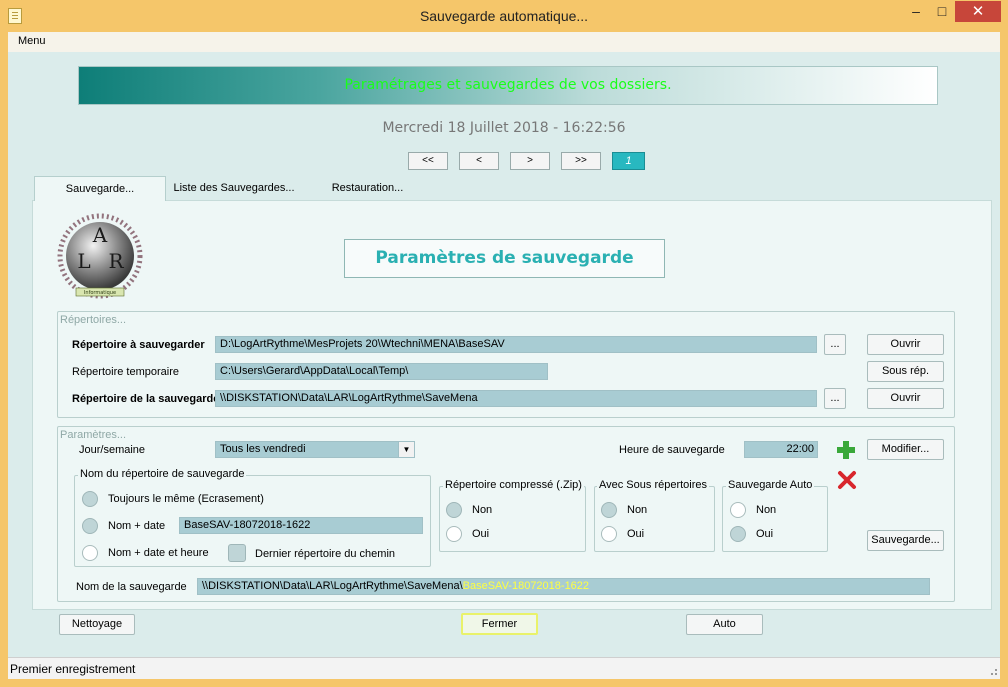 This screenshot has width=1008, height=687. What do you see at coordinates (138, 345) in the screenshot?
I see `src-dir-label: Répertoire à sauvegarder` at bounding box center [138, 345].